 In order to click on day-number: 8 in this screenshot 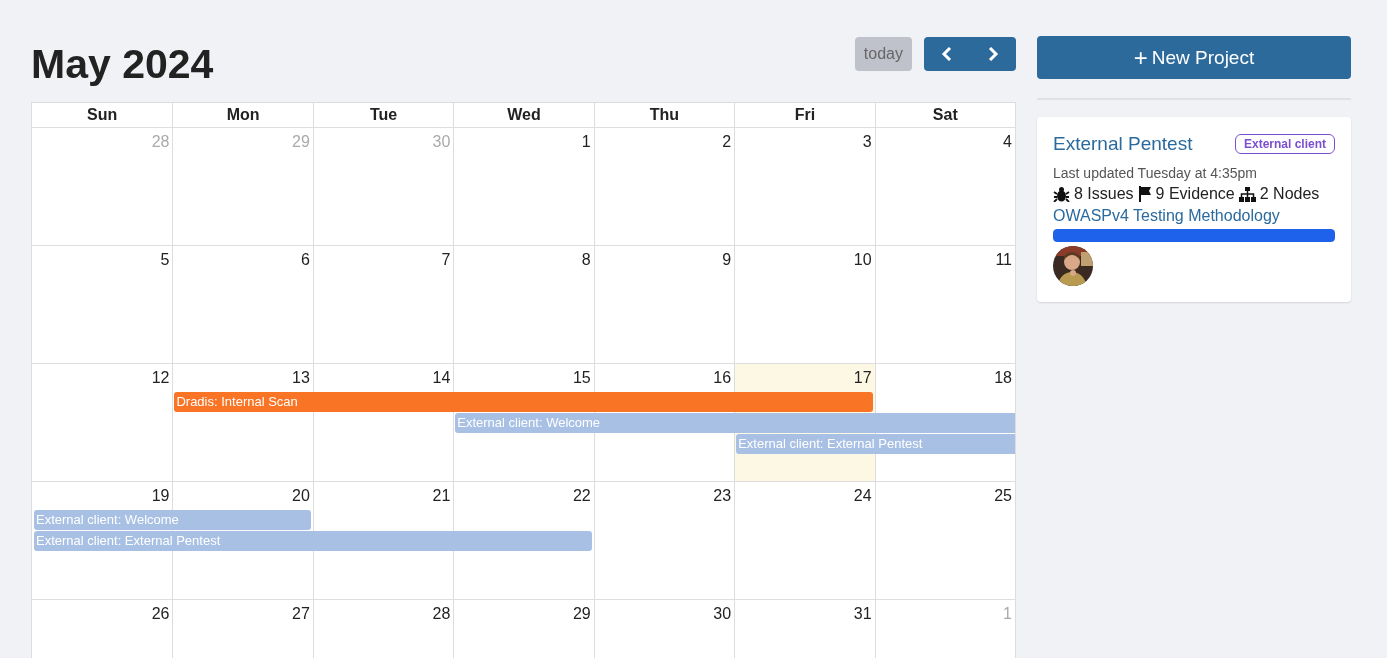, I will do `click(587, 257)`.